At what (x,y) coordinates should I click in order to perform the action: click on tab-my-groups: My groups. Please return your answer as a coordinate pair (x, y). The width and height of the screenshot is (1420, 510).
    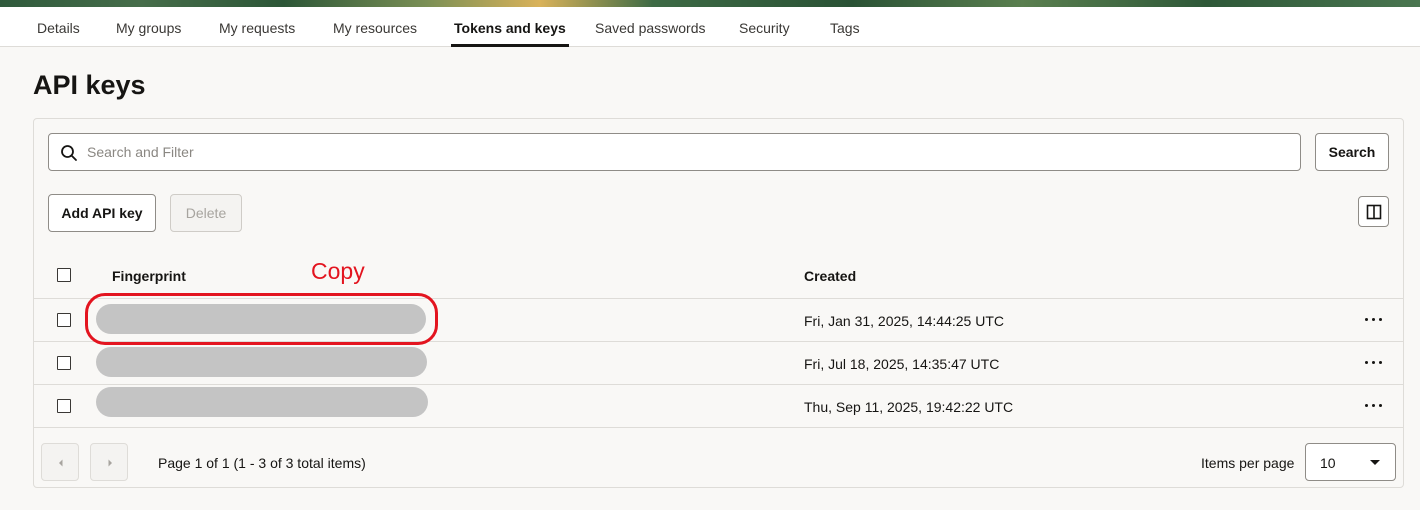
    Looking at the image, I should click on (148, 27).